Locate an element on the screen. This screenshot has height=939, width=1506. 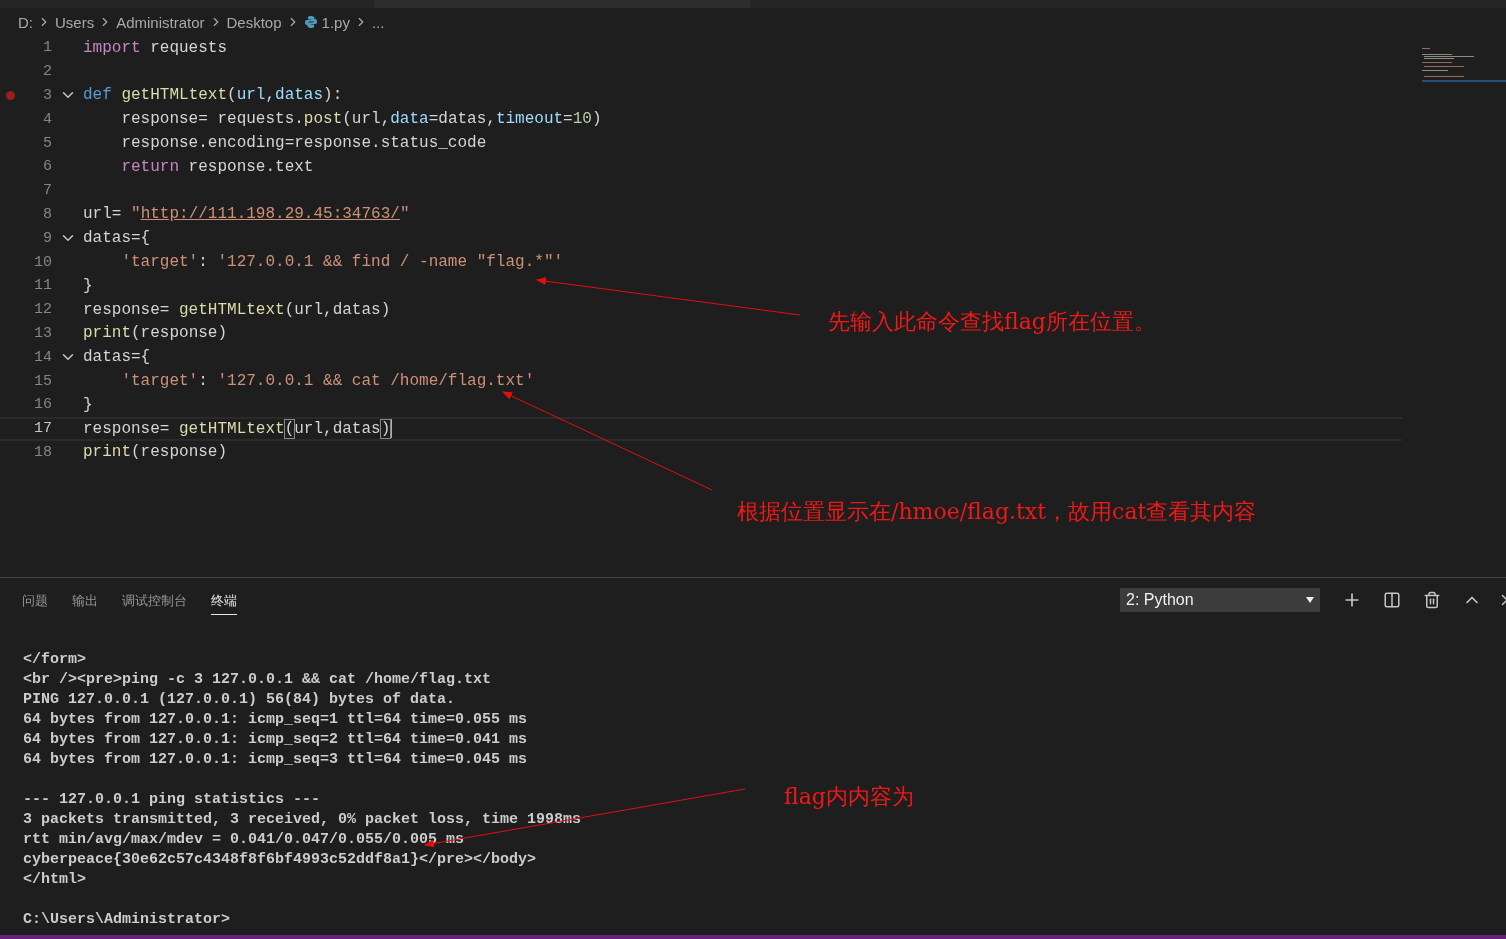
code-line: return response.text is located at coordinates (217, 166).